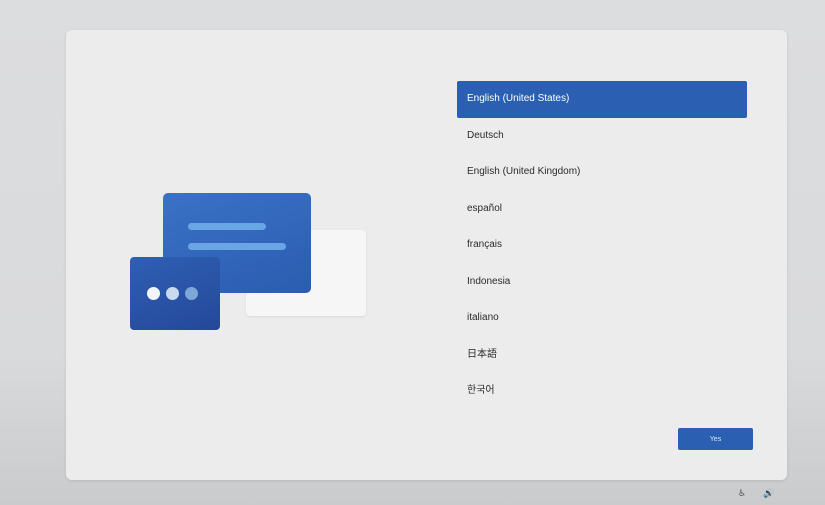 This screenshot has height=505, width=825. Describe the element at coordinates (248, 265) in the screenshot. I see `language-illustration` at that location.